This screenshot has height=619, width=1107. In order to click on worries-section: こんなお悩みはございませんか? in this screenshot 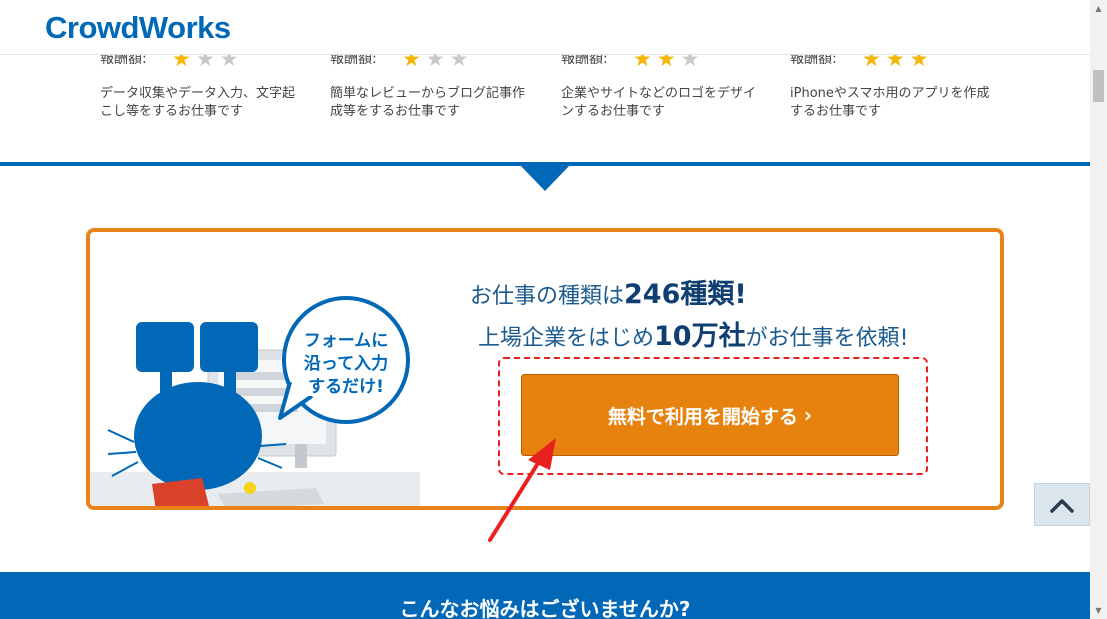, I will do `click(545, 595)`.